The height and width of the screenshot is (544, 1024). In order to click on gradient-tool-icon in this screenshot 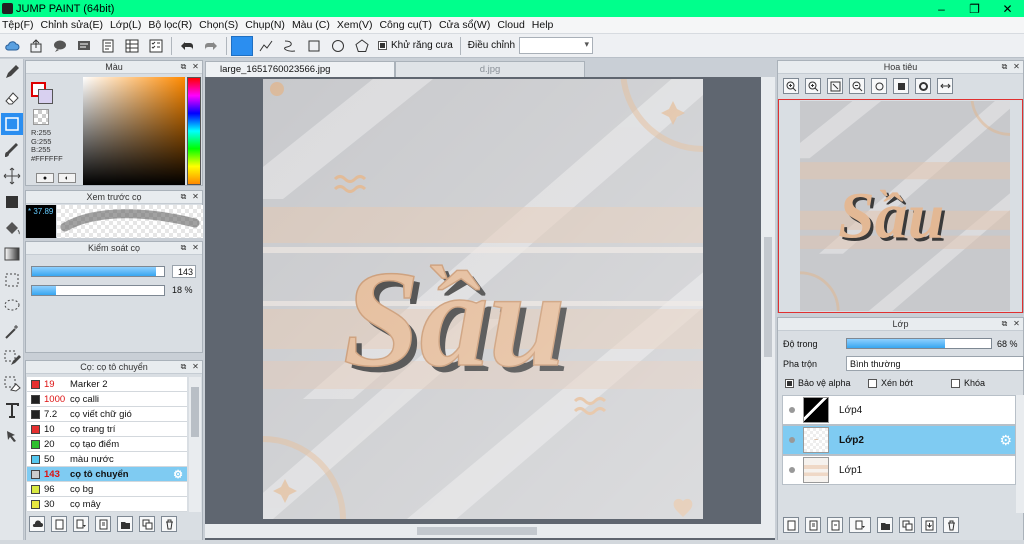, I will do `click(12, 254)`.